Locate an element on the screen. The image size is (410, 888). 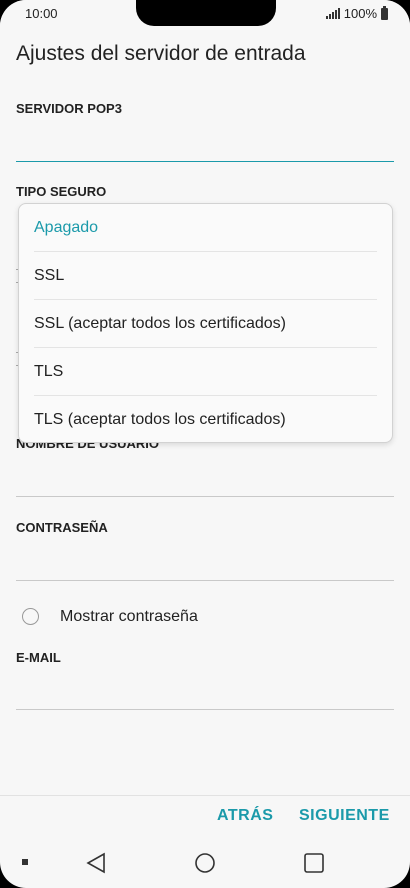
secure-type-label: TIPO SEGURO is located at coordinates (61, 191).